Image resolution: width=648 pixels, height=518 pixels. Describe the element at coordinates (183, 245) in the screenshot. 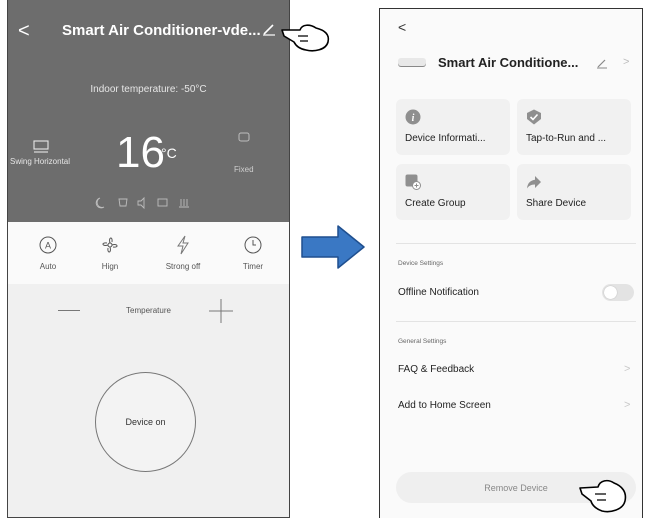

I see `bolt-icon` at that location.